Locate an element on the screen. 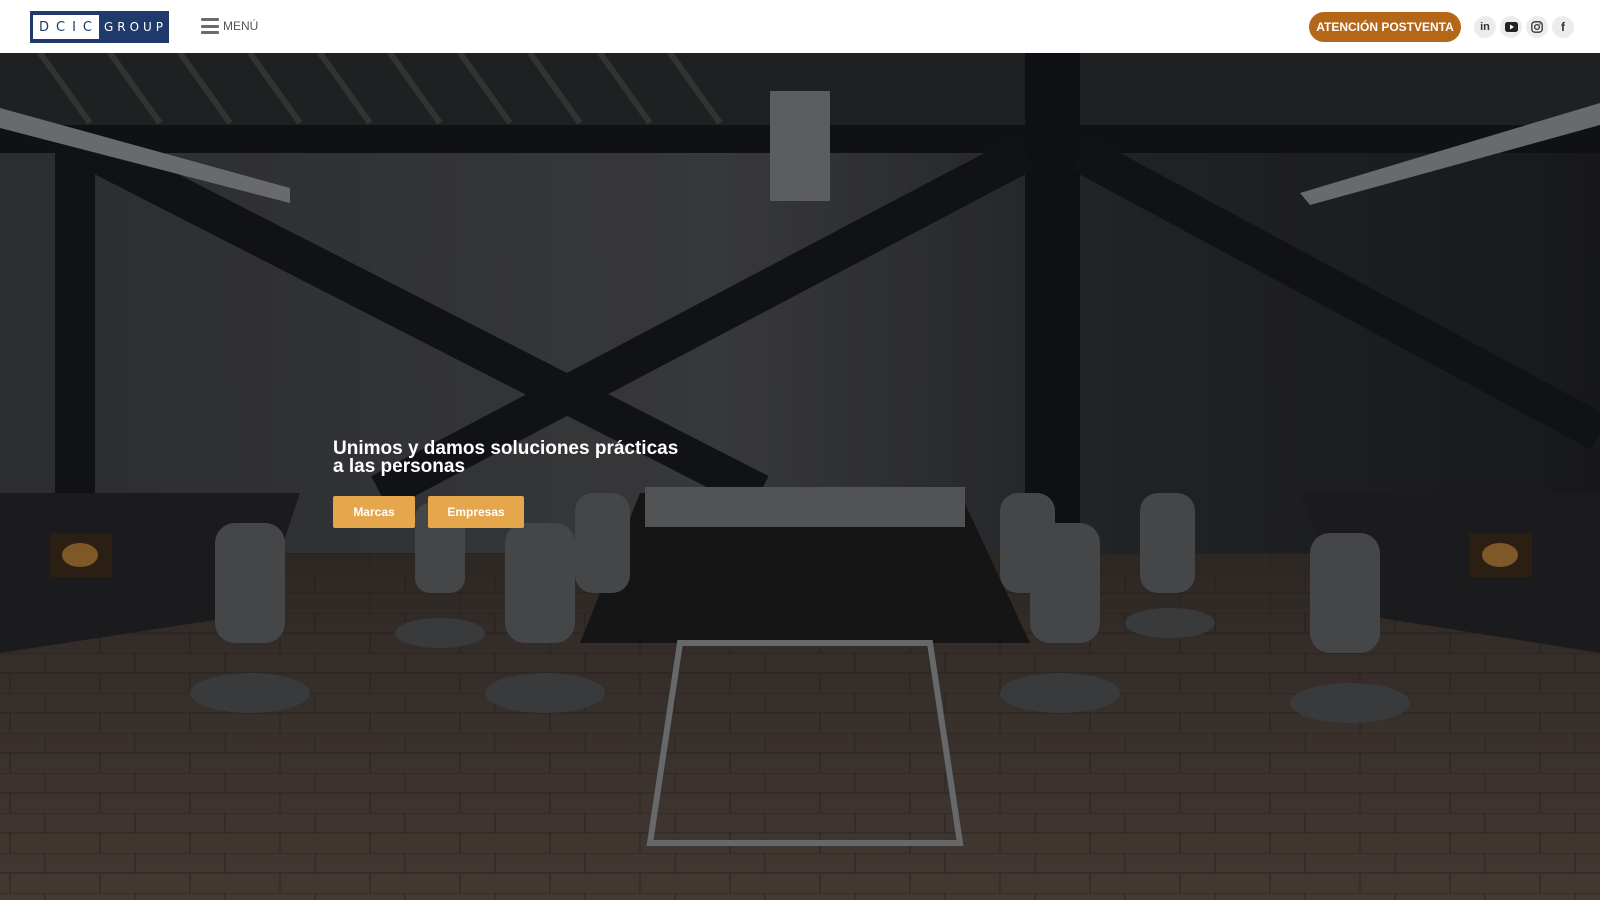  youtube-link is located at coordinates (1511, 27).